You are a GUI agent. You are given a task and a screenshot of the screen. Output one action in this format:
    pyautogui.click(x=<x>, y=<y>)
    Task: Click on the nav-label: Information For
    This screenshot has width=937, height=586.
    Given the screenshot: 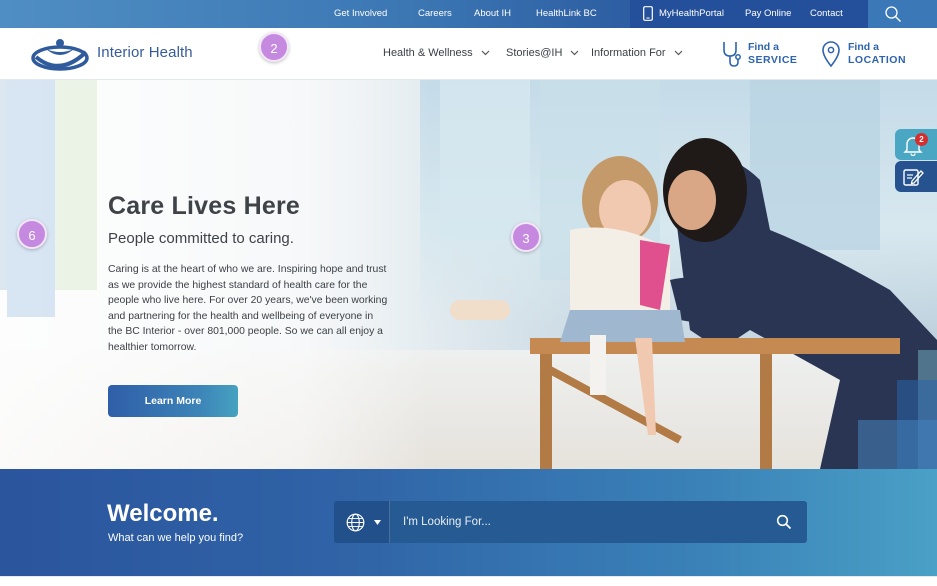 What is the action you would take?
    pyautogui.click(x=628, y=53)
    